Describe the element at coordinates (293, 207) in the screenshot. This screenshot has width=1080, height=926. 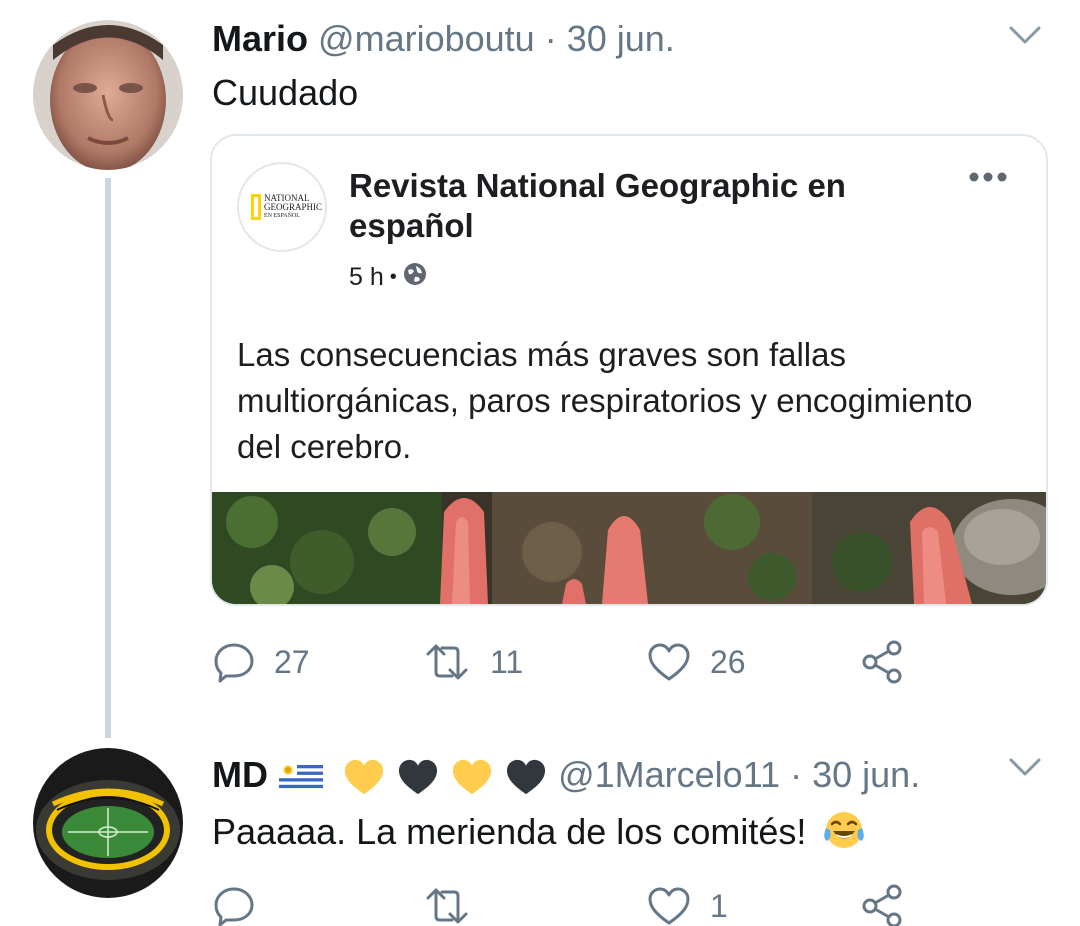
I see `logo-text-line2: GEOGRAPHIC` at that location.